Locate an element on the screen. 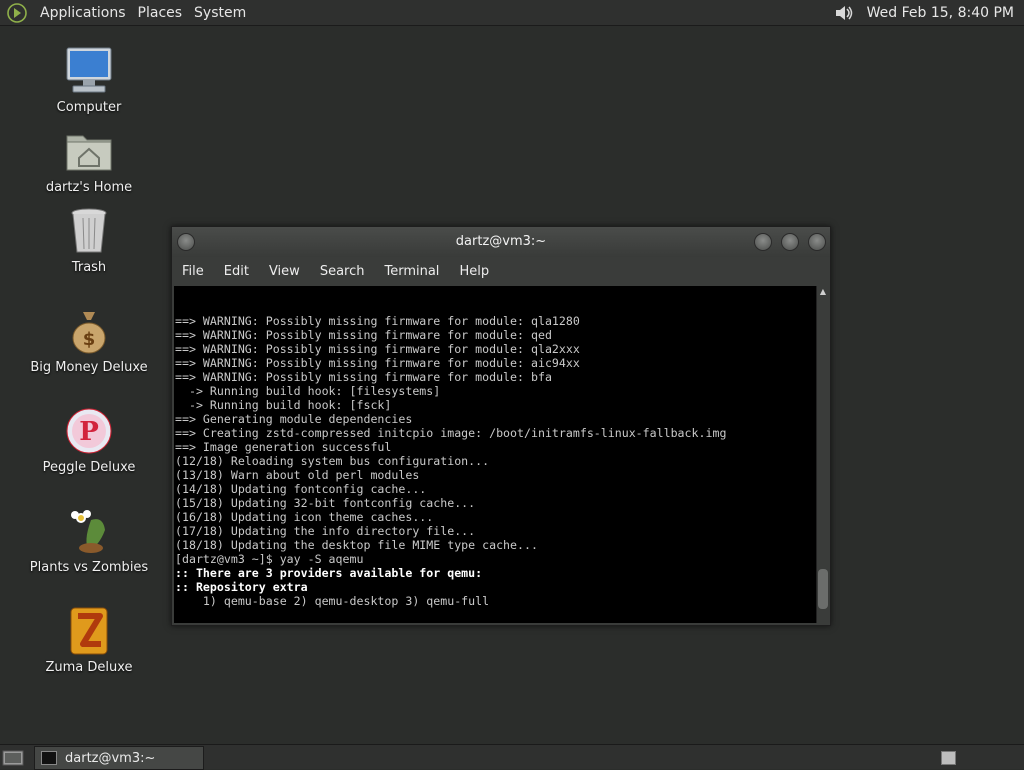 This screenshot has height=770, width=1024. svg-text: P is located at coordinates (89, 432).